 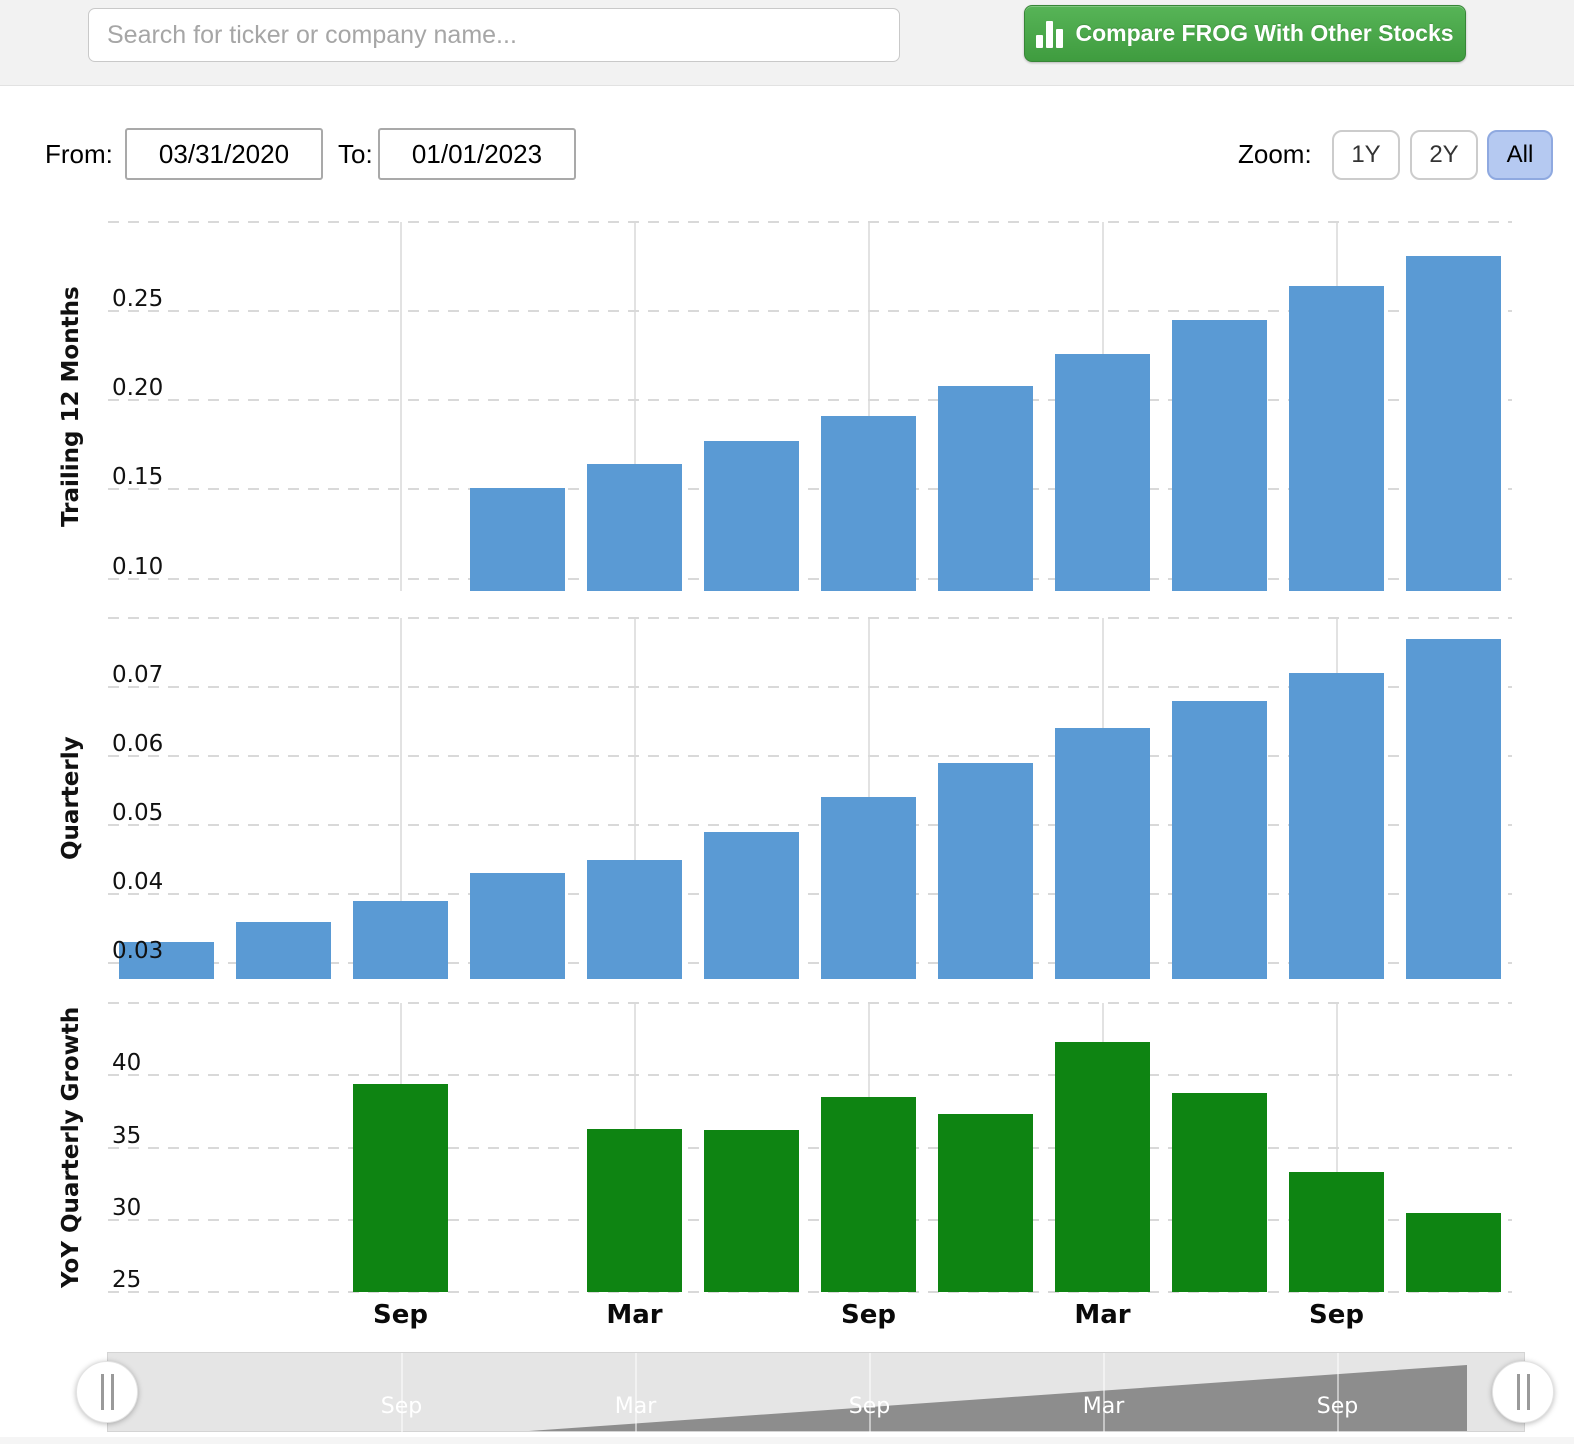 I want to click on compare-stocks-button-label: Compare FROG With Other Stocks, so click(x=1264, y=33).